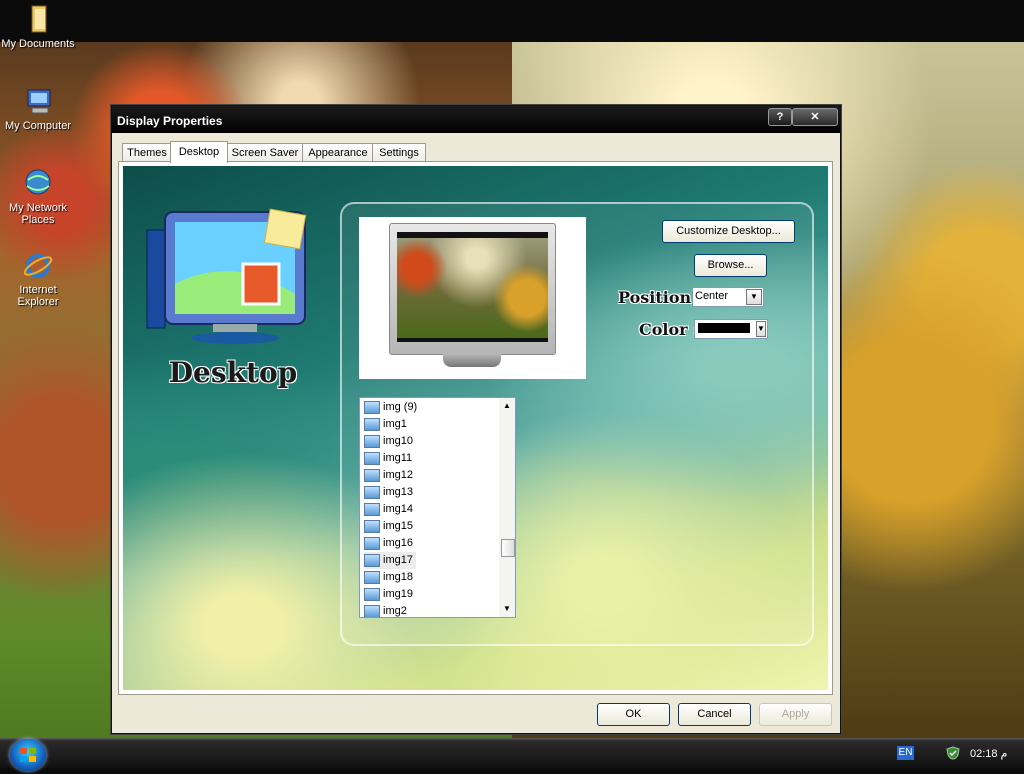 The height and width of the screenshot is (774, 1024). Describe the element at coordinates (38, 184) in the screenshot. I see `network-icon` at that location.